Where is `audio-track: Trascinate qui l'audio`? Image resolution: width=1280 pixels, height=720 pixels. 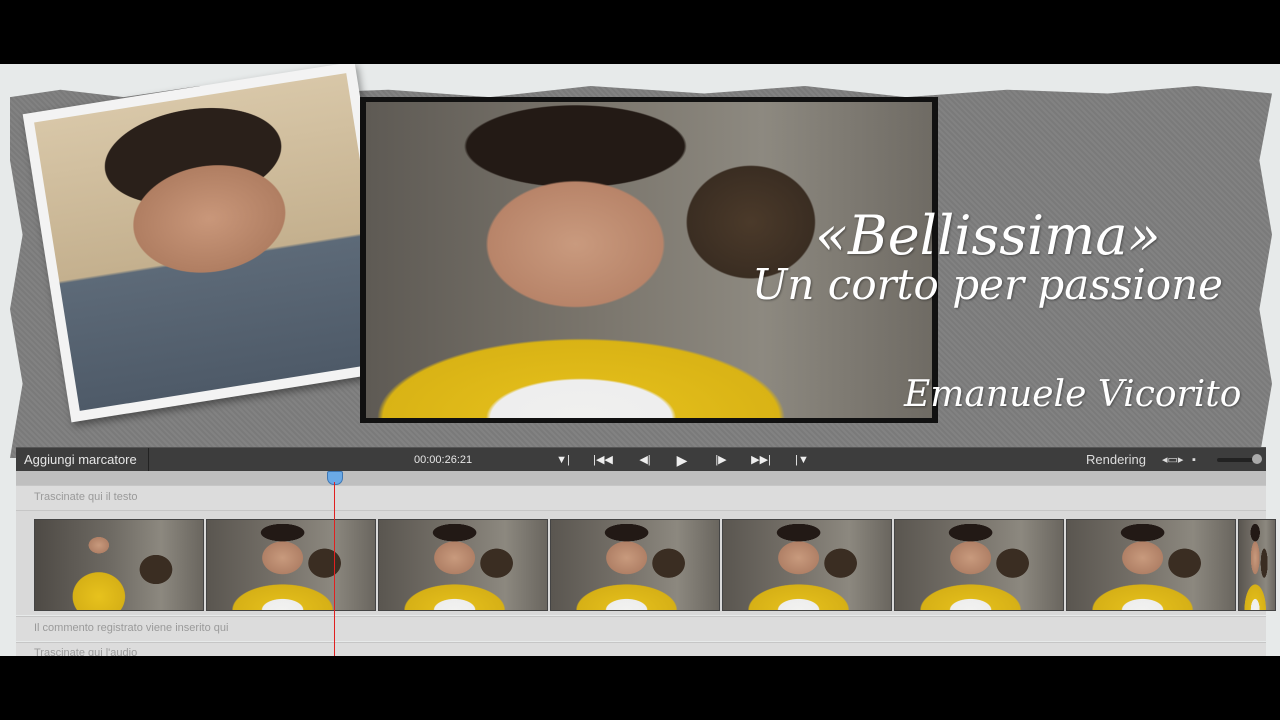
audio-track: Trascinate qui l'audio is located at coordinates (641, 649).